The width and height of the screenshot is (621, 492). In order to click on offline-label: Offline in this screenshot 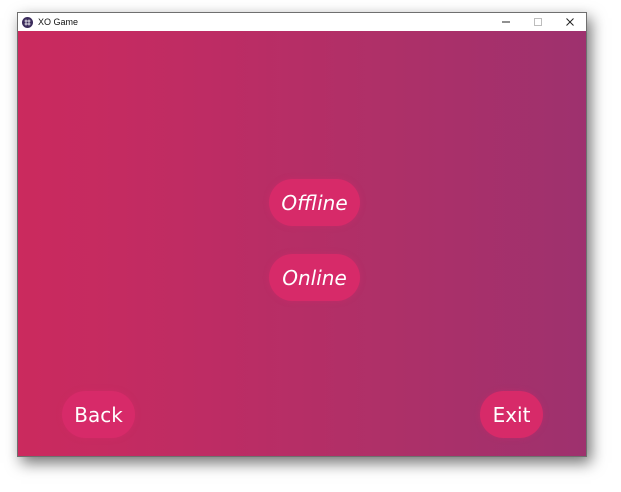, I will do `click(314, 202)`.